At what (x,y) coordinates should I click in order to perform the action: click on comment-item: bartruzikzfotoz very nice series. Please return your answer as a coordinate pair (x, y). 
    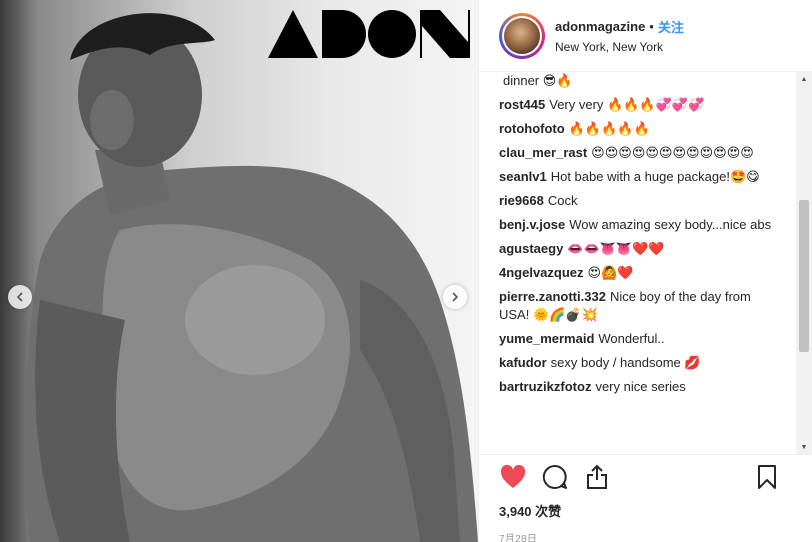
    Looking at the image, I should click on (640, 387).